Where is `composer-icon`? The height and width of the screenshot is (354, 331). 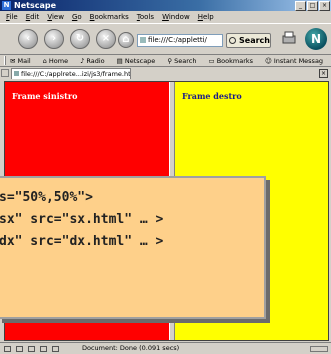 composer-icon is located at coordinates (31, 349).